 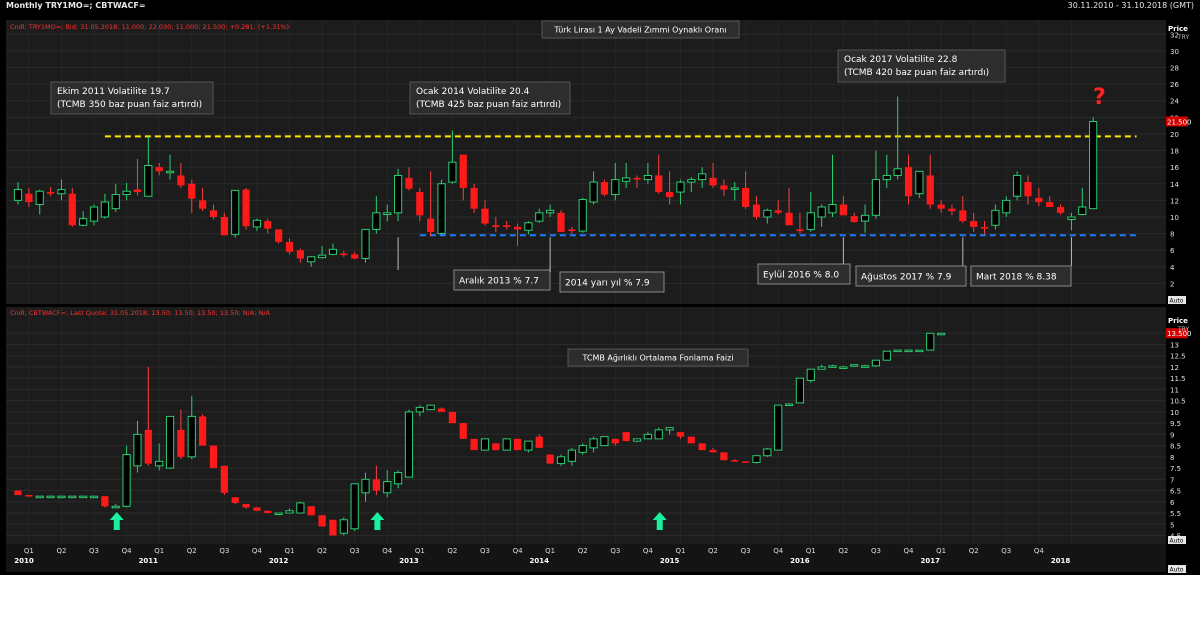 What do you see at coordinates (1172, 458) in the screenshot?
I see `bottom-y-tick-label: 8` at bounding box center [1172, 458].